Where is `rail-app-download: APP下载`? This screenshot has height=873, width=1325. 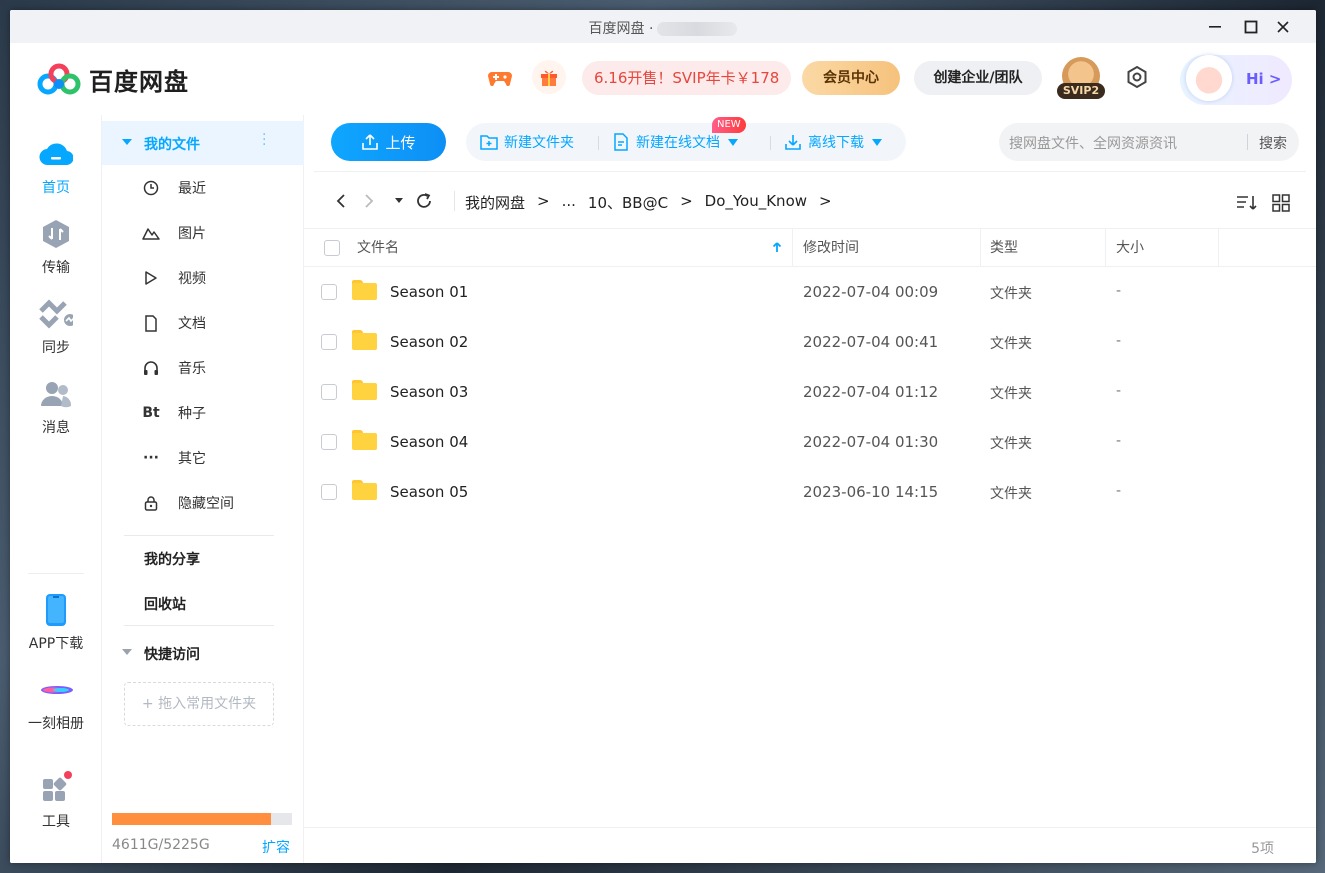 rail-app-download: APP下载 is located at coordinates (56, 623).